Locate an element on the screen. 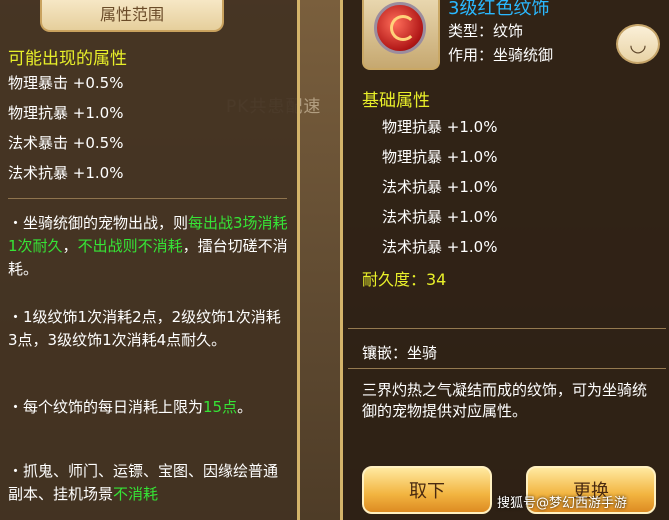 Image resolution: width=669 pixels, height=520 pixels. item-type: 类型：纹饰 is located at coordinates (486, 31).